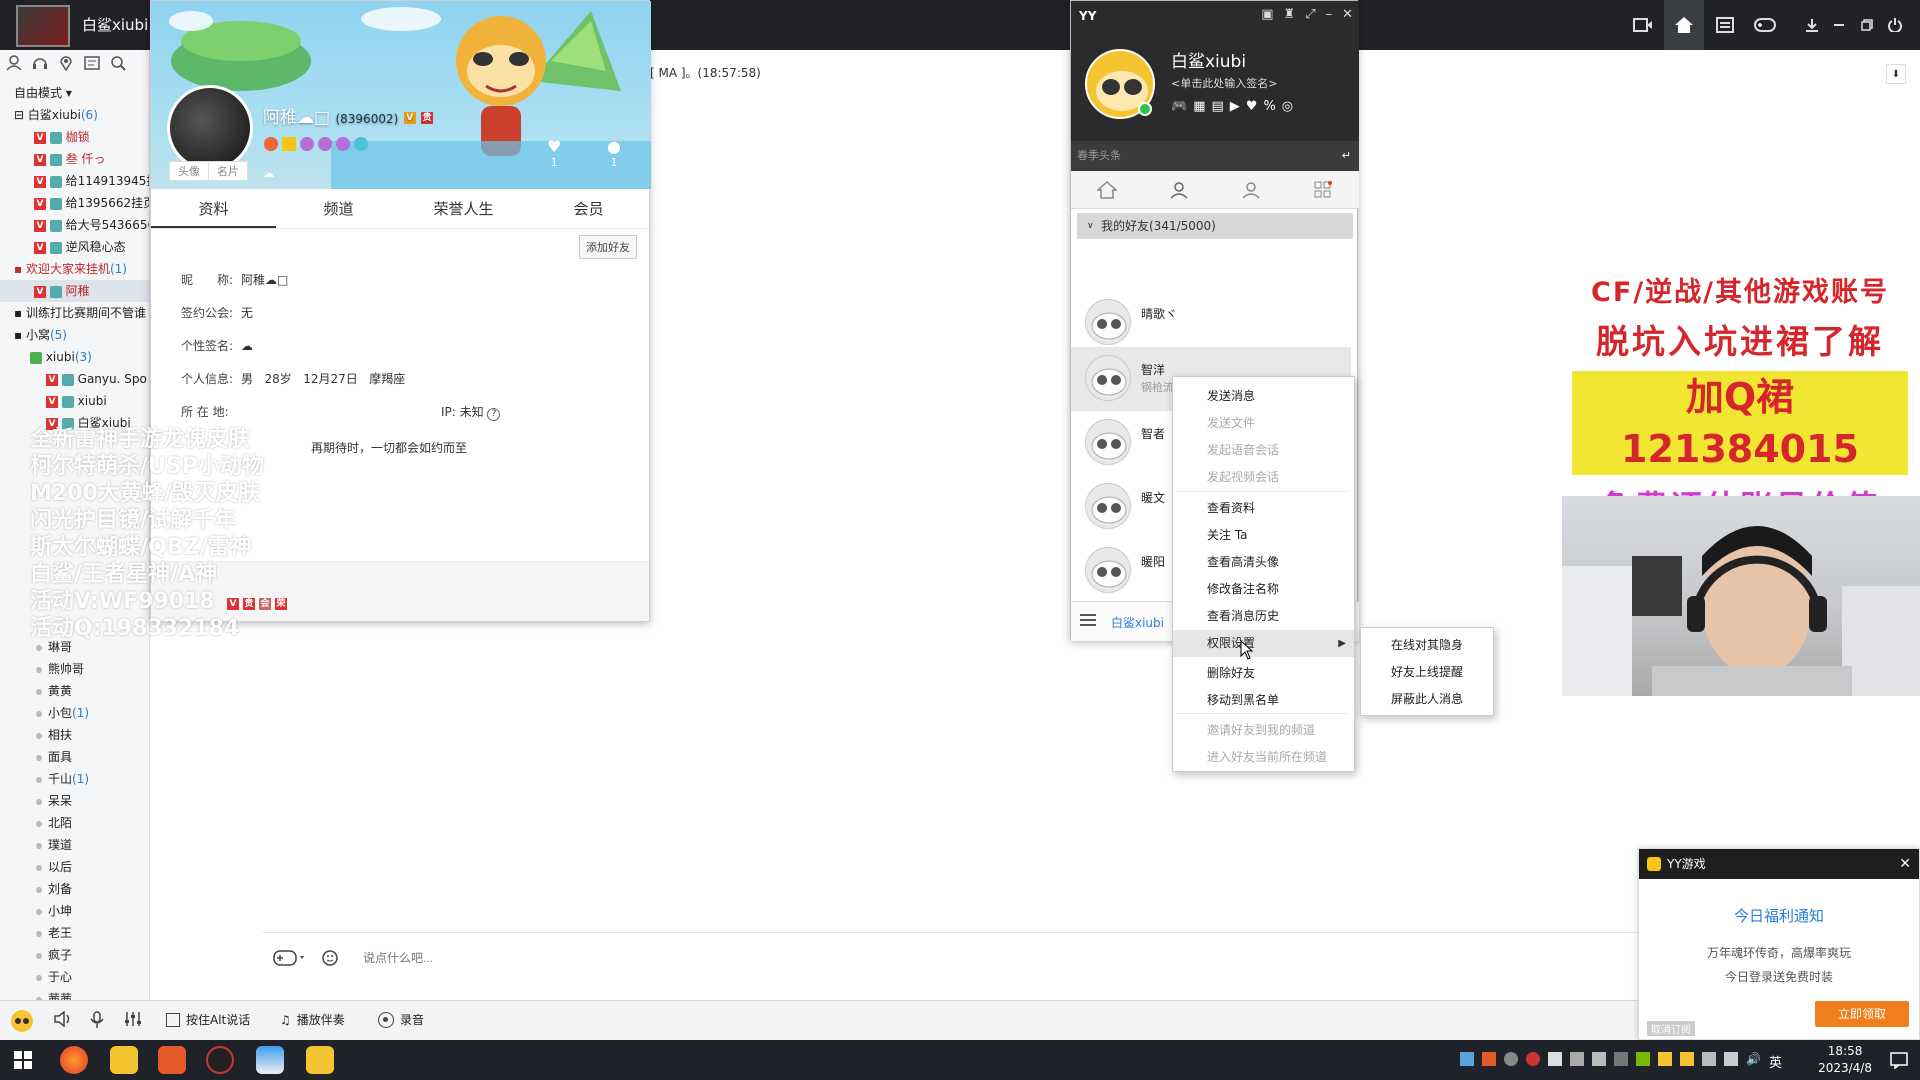 This screenshot has height=1080, width=1920. I want to click on headset-icon, so click(40, 63).